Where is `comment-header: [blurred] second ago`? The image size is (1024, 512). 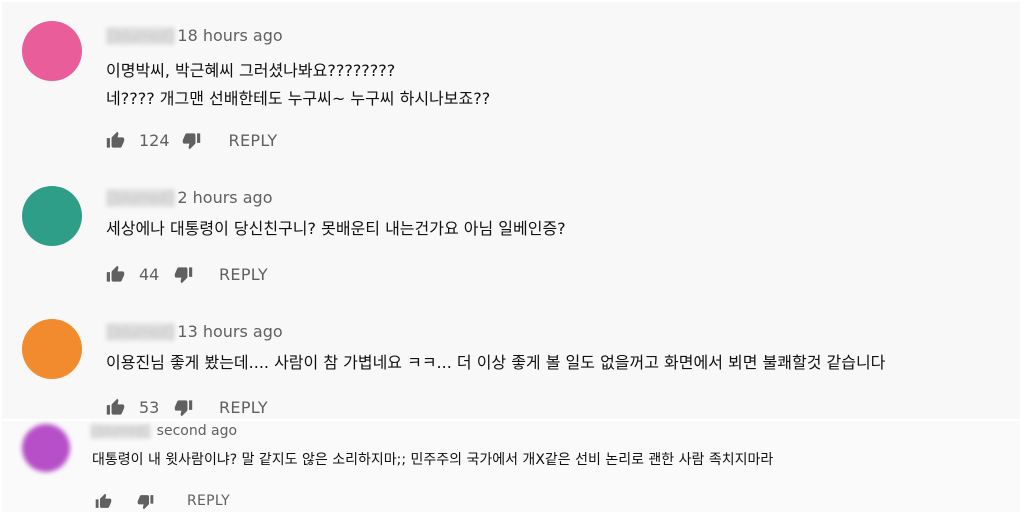 comment-header: [blurred] second ago is located at coordinates (163, 431).